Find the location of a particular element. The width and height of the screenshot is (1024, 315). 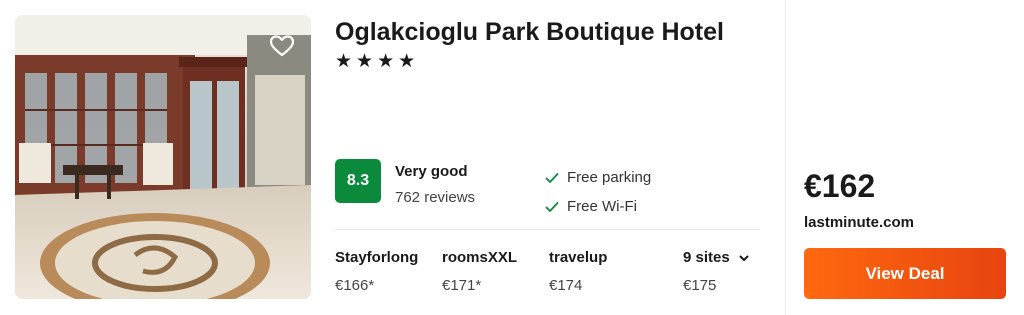

star-rating: ★★★★ is located at coordinates (377, 61).